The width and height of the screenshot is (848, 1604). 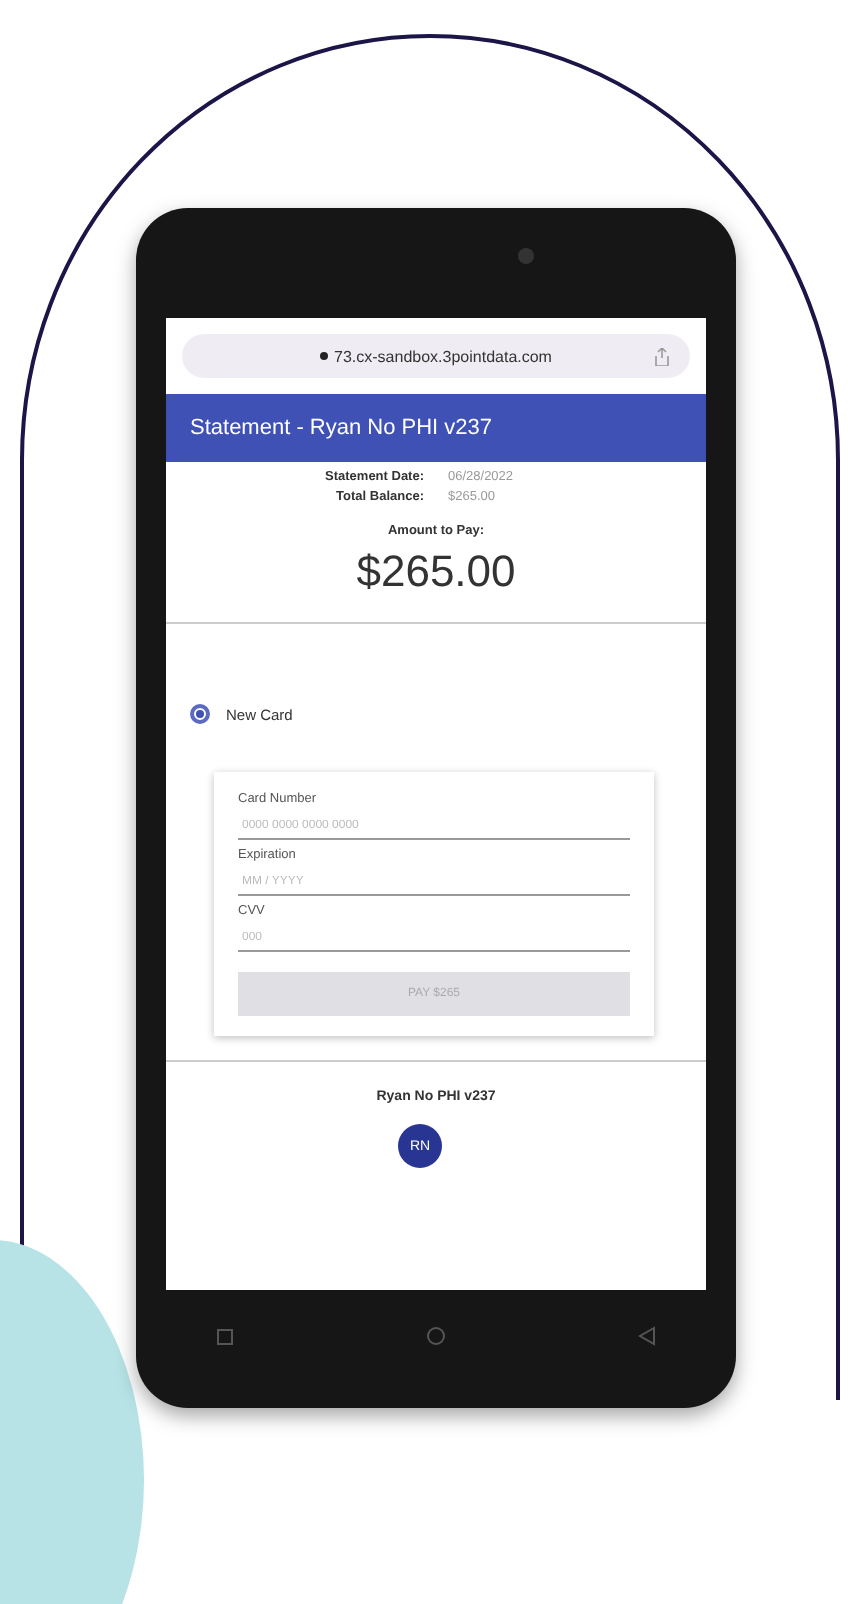 What do you see at coordinates (436, 428) in the screenshot?
I see `header-title: Statement - Ryan No PHI v237` at bounding box center [436, 428].